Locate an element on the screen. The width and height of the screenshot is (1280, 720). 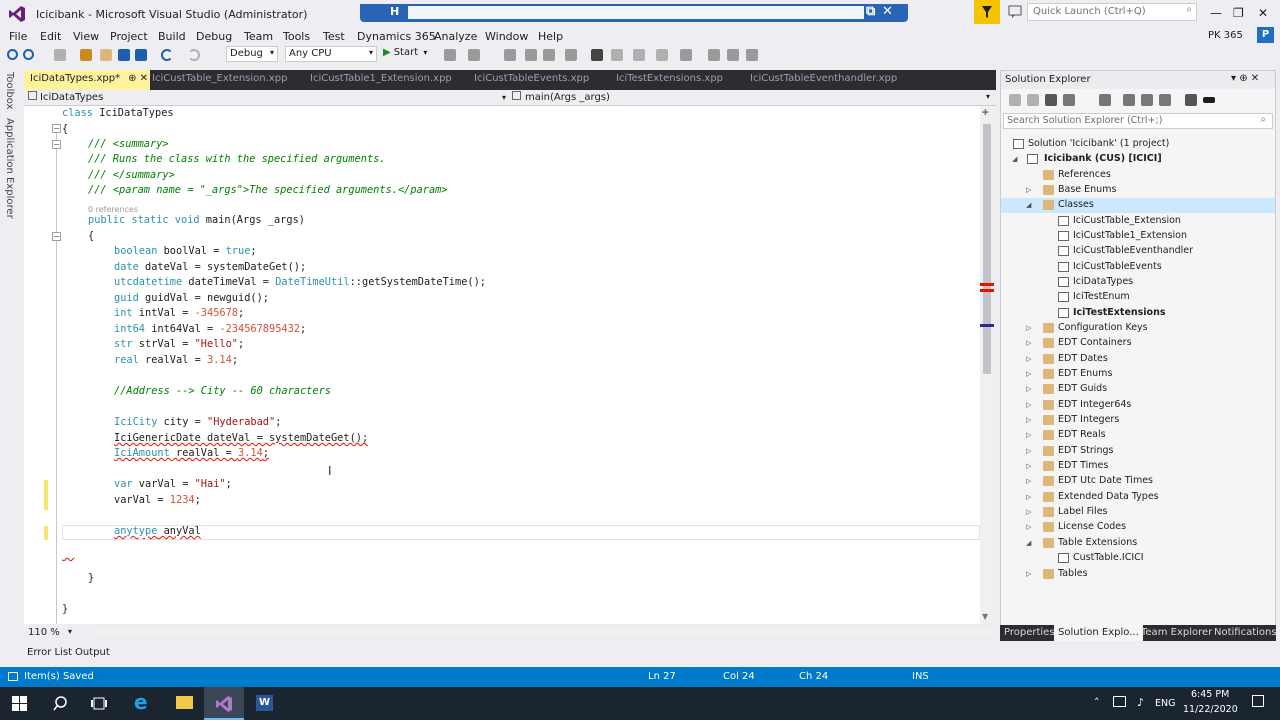
tree-item-folder: ▷ License Codes is located at coordinates (1138, 527).